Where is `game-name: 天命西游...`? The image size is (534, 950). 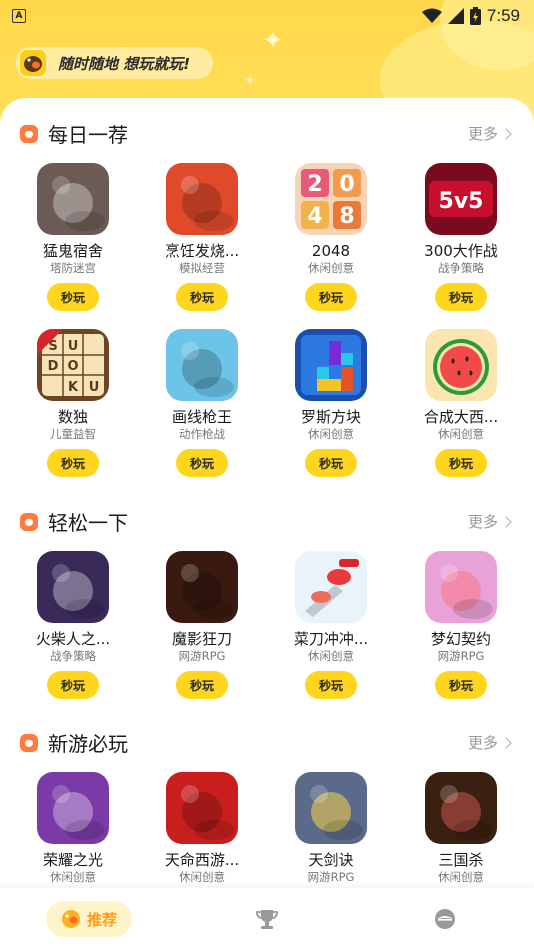
game-name: 天命西游... is located at coordinates (202, 860).